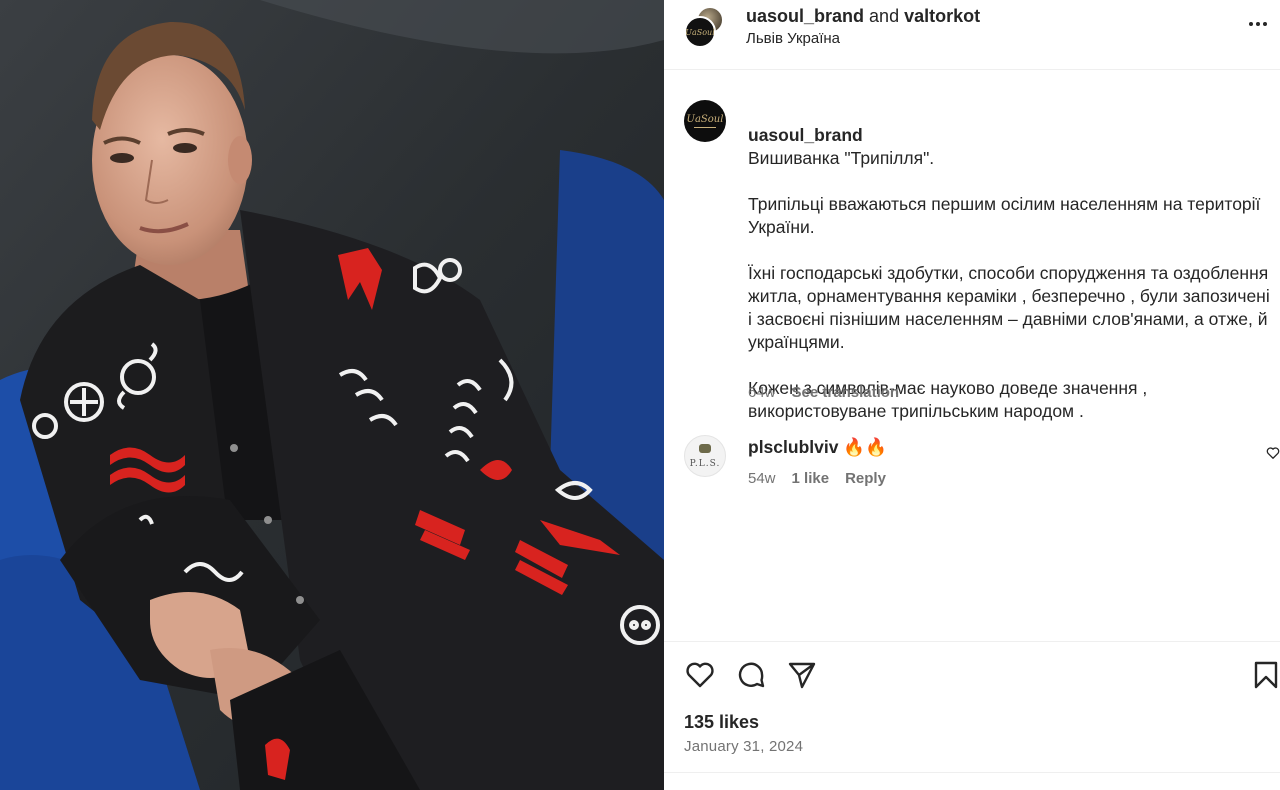  Describe the element at coordinates (865, 447) in the screenshot. I see `comment-text: 🔥🔥` at that location.